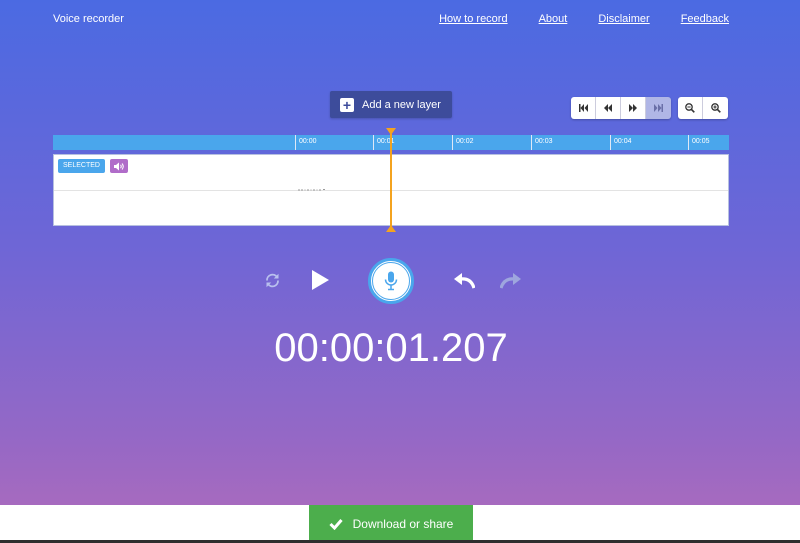 The width and height of the screenshot is (800, 543). I want to click on selected-badge: SELECTED, so click(81, 166).